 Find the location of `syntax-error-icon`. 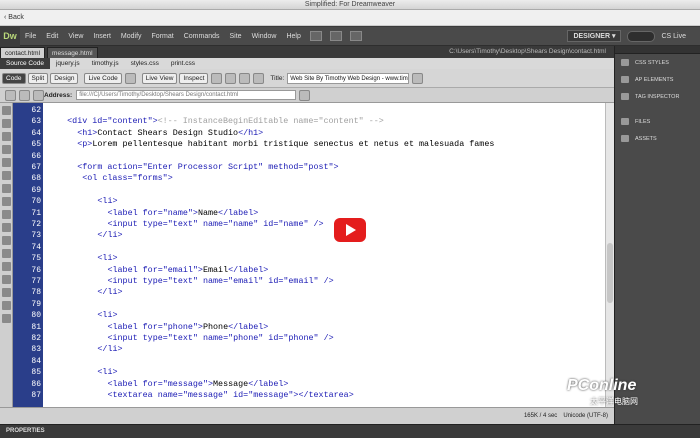

syntax-error-icon is located at coordinates (6, 214).